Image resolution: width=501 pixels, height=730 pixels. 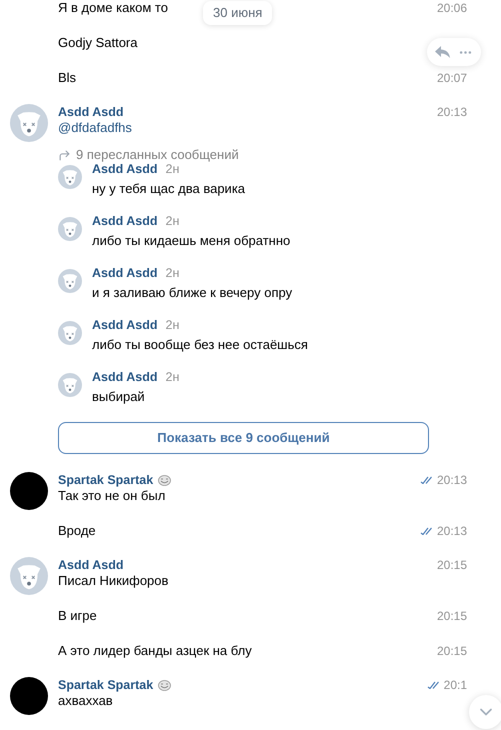 I want to click on message-time: 20:1, so click(x=455, y=685).